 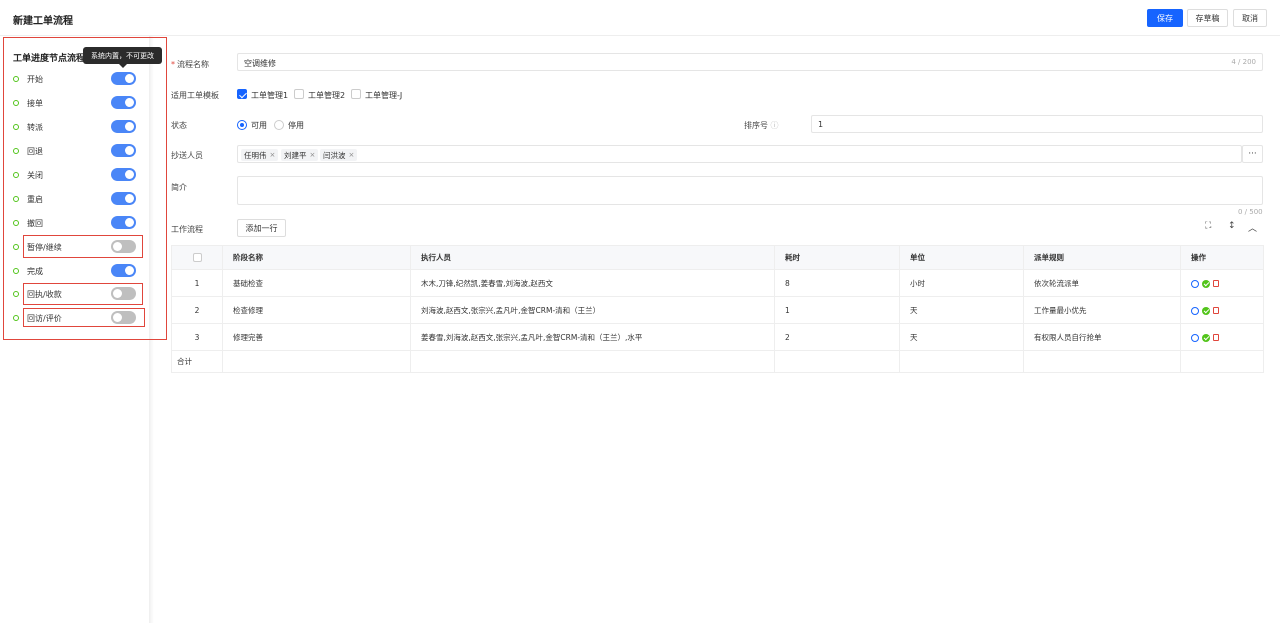 What do you see at coordinates (261, 228) in the screenshot?
I see `add-row-button: 添加一行` at bounding box center [261, 228].